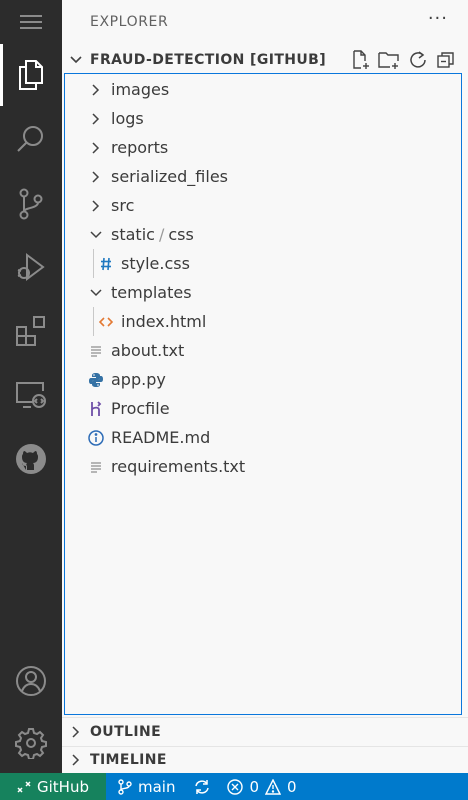 This screenshot has height=800, width=468. What do you see at coordinates (96, 379) in the screenshot?
I see `python-file-icon` at bounding box center [96, 379].